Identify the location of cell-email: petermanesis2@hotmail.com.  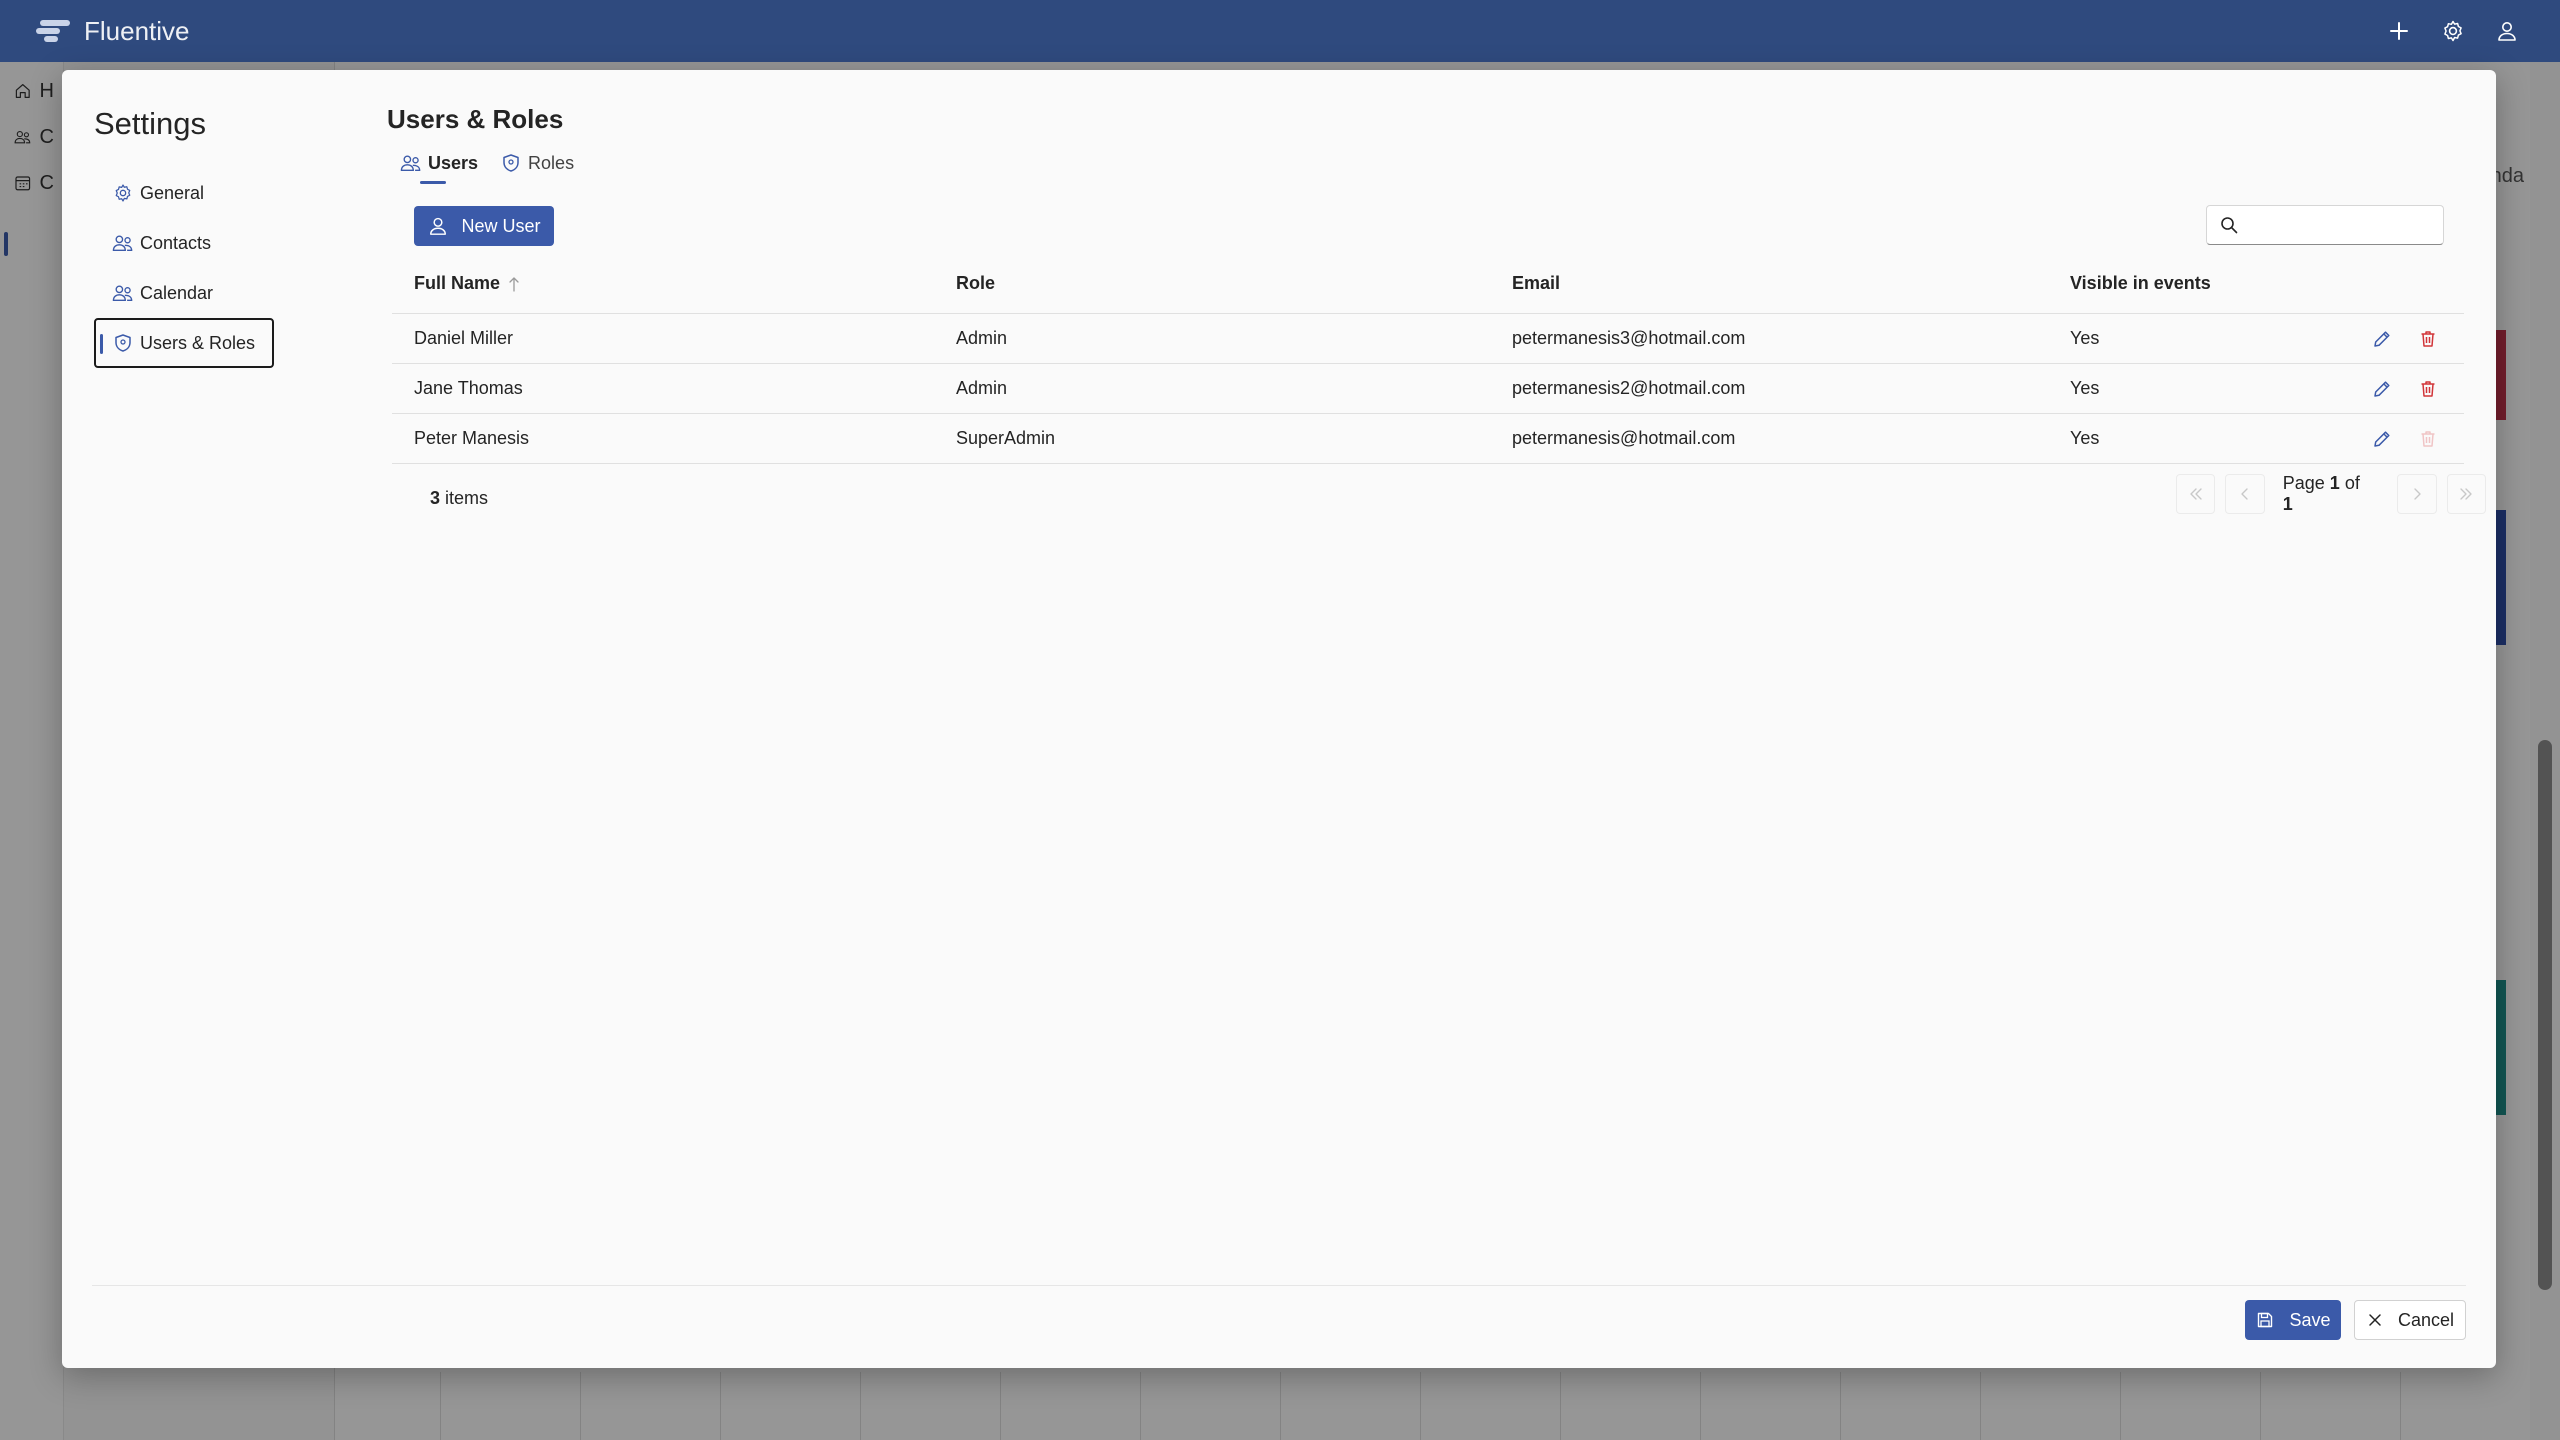
(1629, 388).